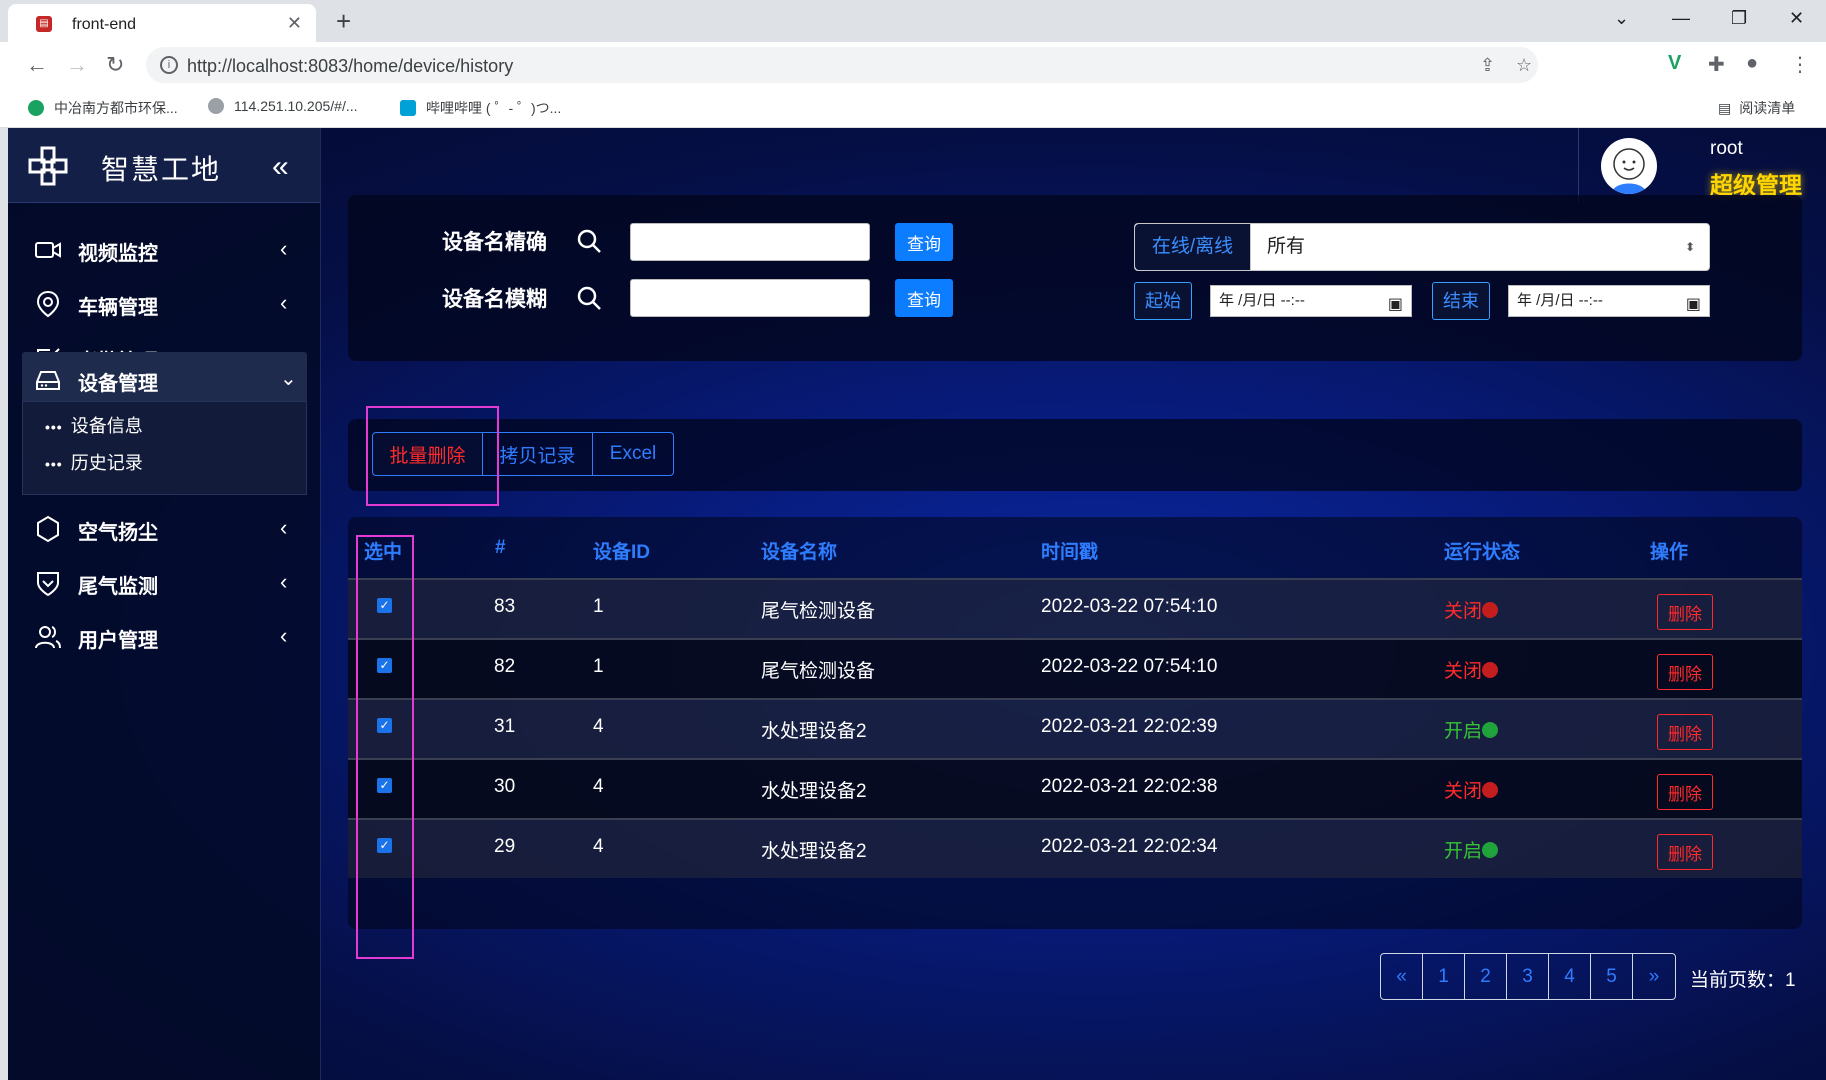  Describe the element at coordinates (164, 636) in the screenshot. I see `sidebar-item-users: 用户管理 ‹` at that location.